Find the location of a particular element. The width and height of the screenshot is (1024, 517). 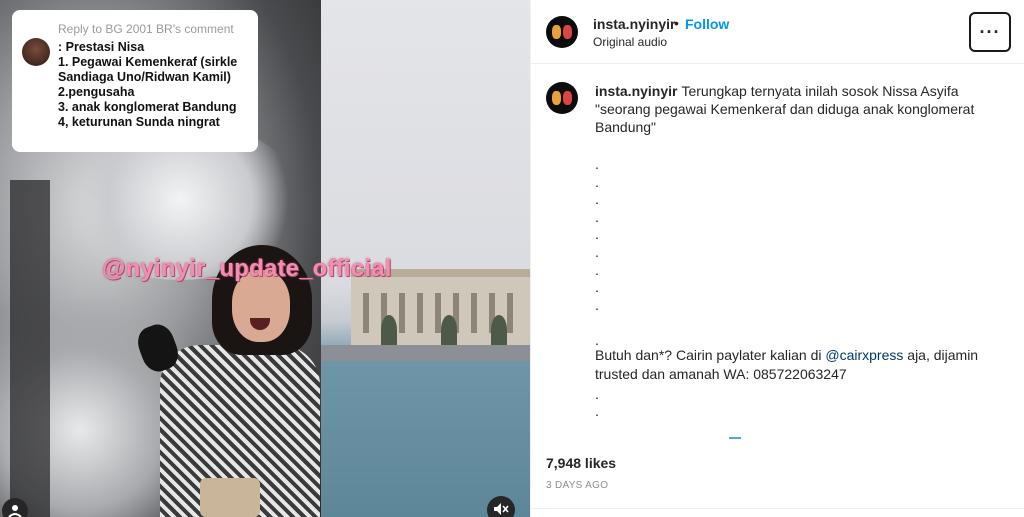

reply-header: Reply to BG 2001 BR's comment is located at coordinates (146, 29).